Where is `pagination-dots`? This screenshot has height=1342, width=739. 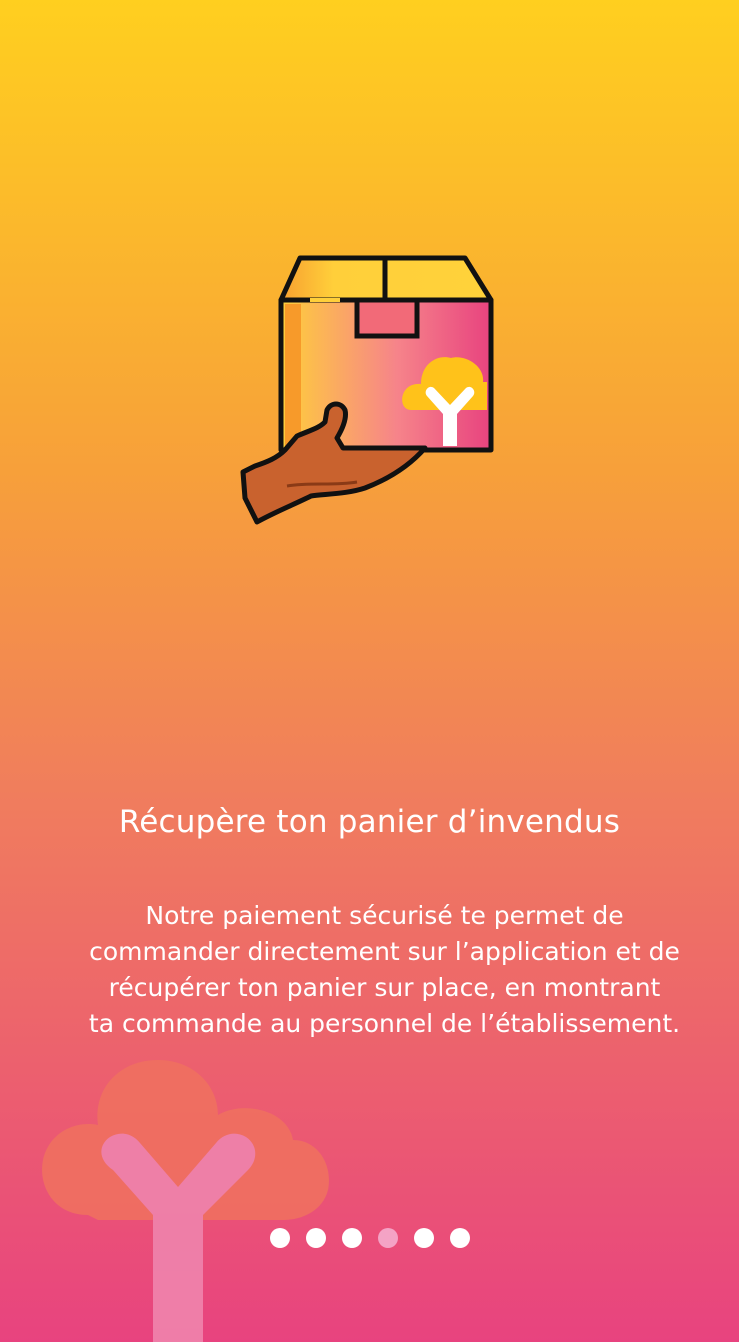 pagination-dots is located at coordinates (369, 1238).